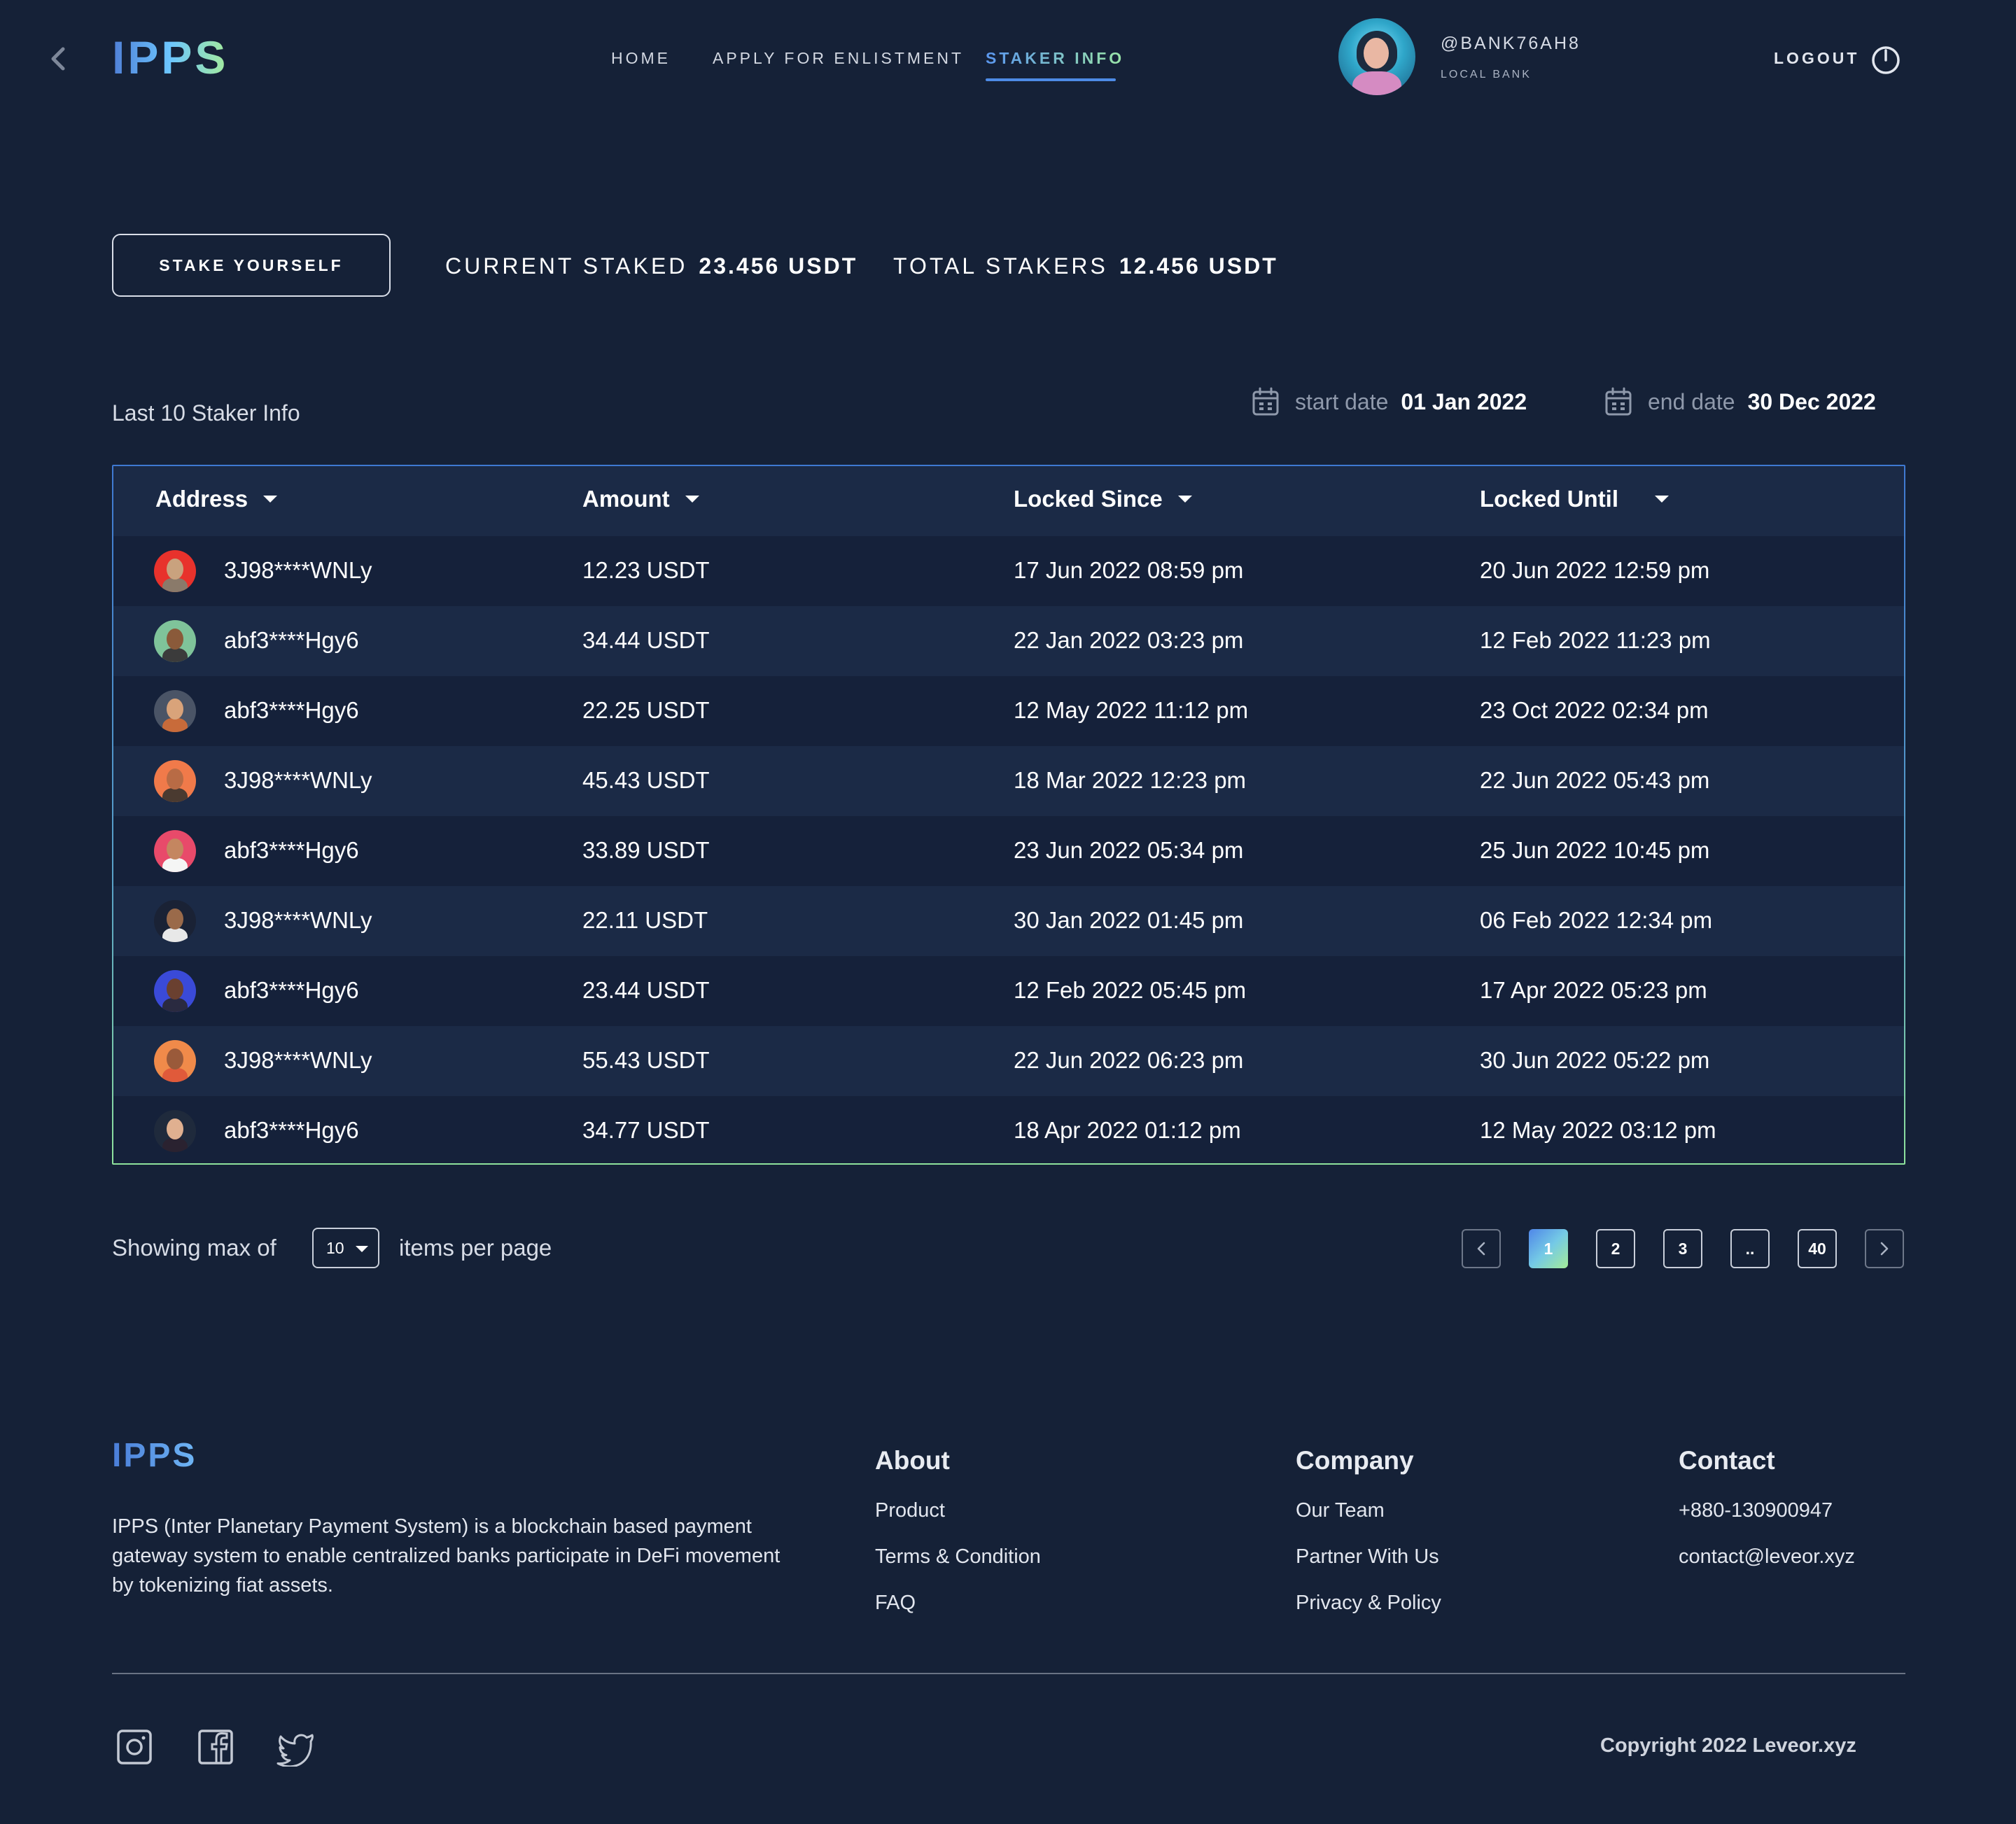 This screenshot has height=1824, width=2016. I want to click on footer-link-faq: FAQ, so click(895, 1603).